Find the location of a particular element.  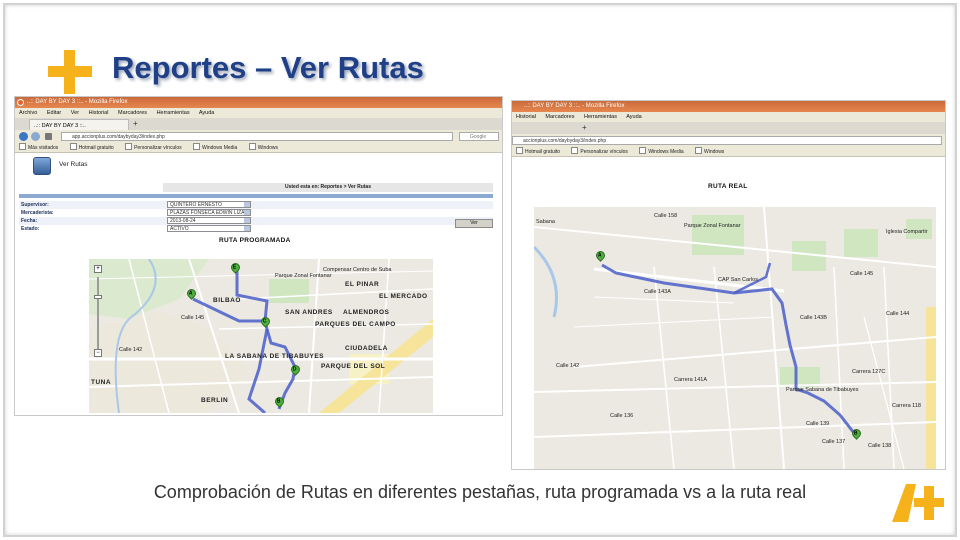

zoom-slider-knob is located at coordinates (98, 297).